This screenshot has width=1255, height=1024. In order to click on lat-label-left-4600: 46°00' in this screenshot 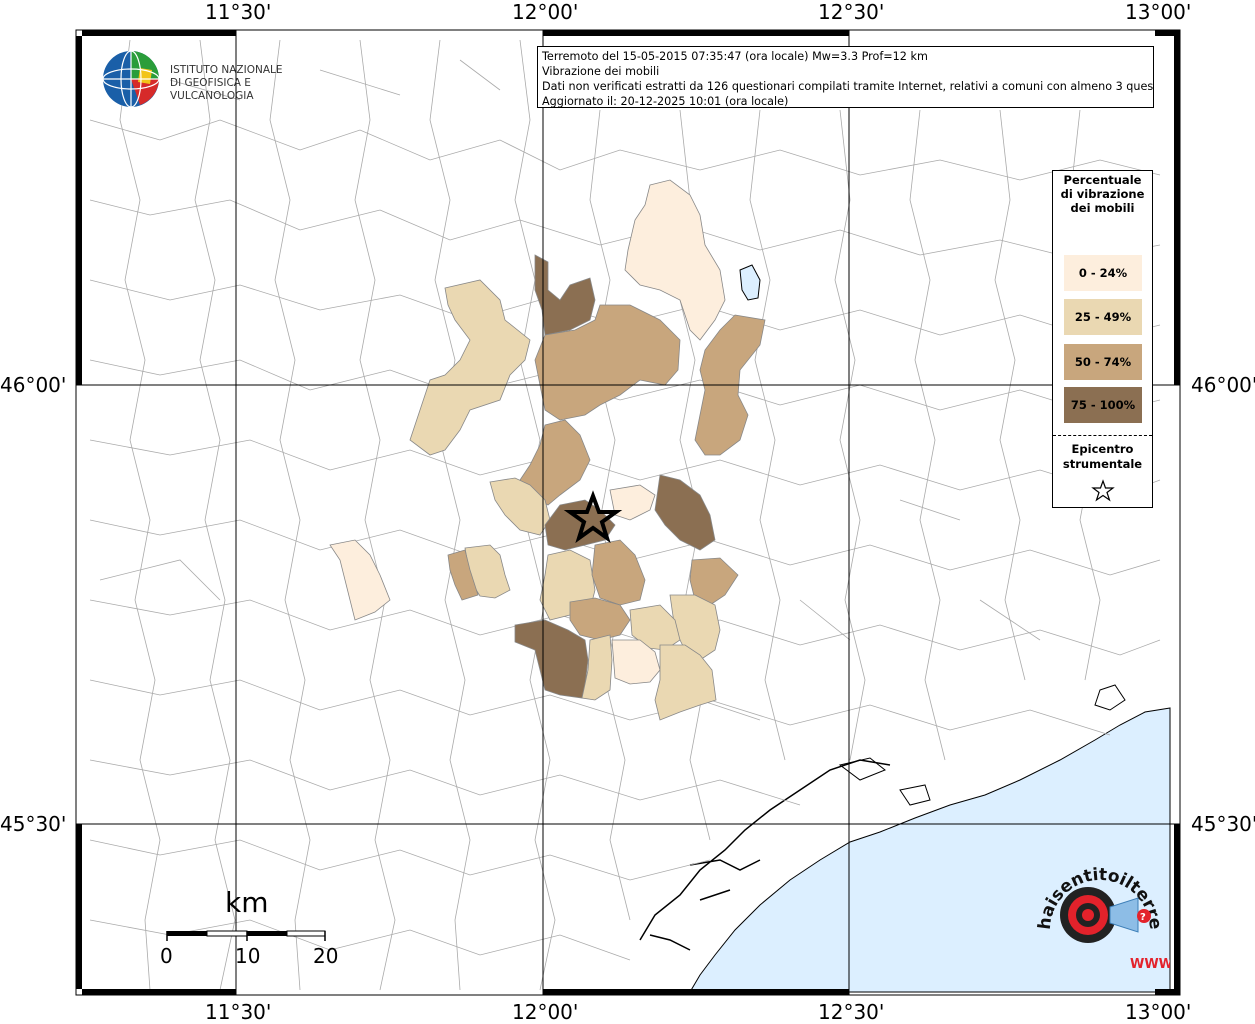, I will do `click(33, 385)`.